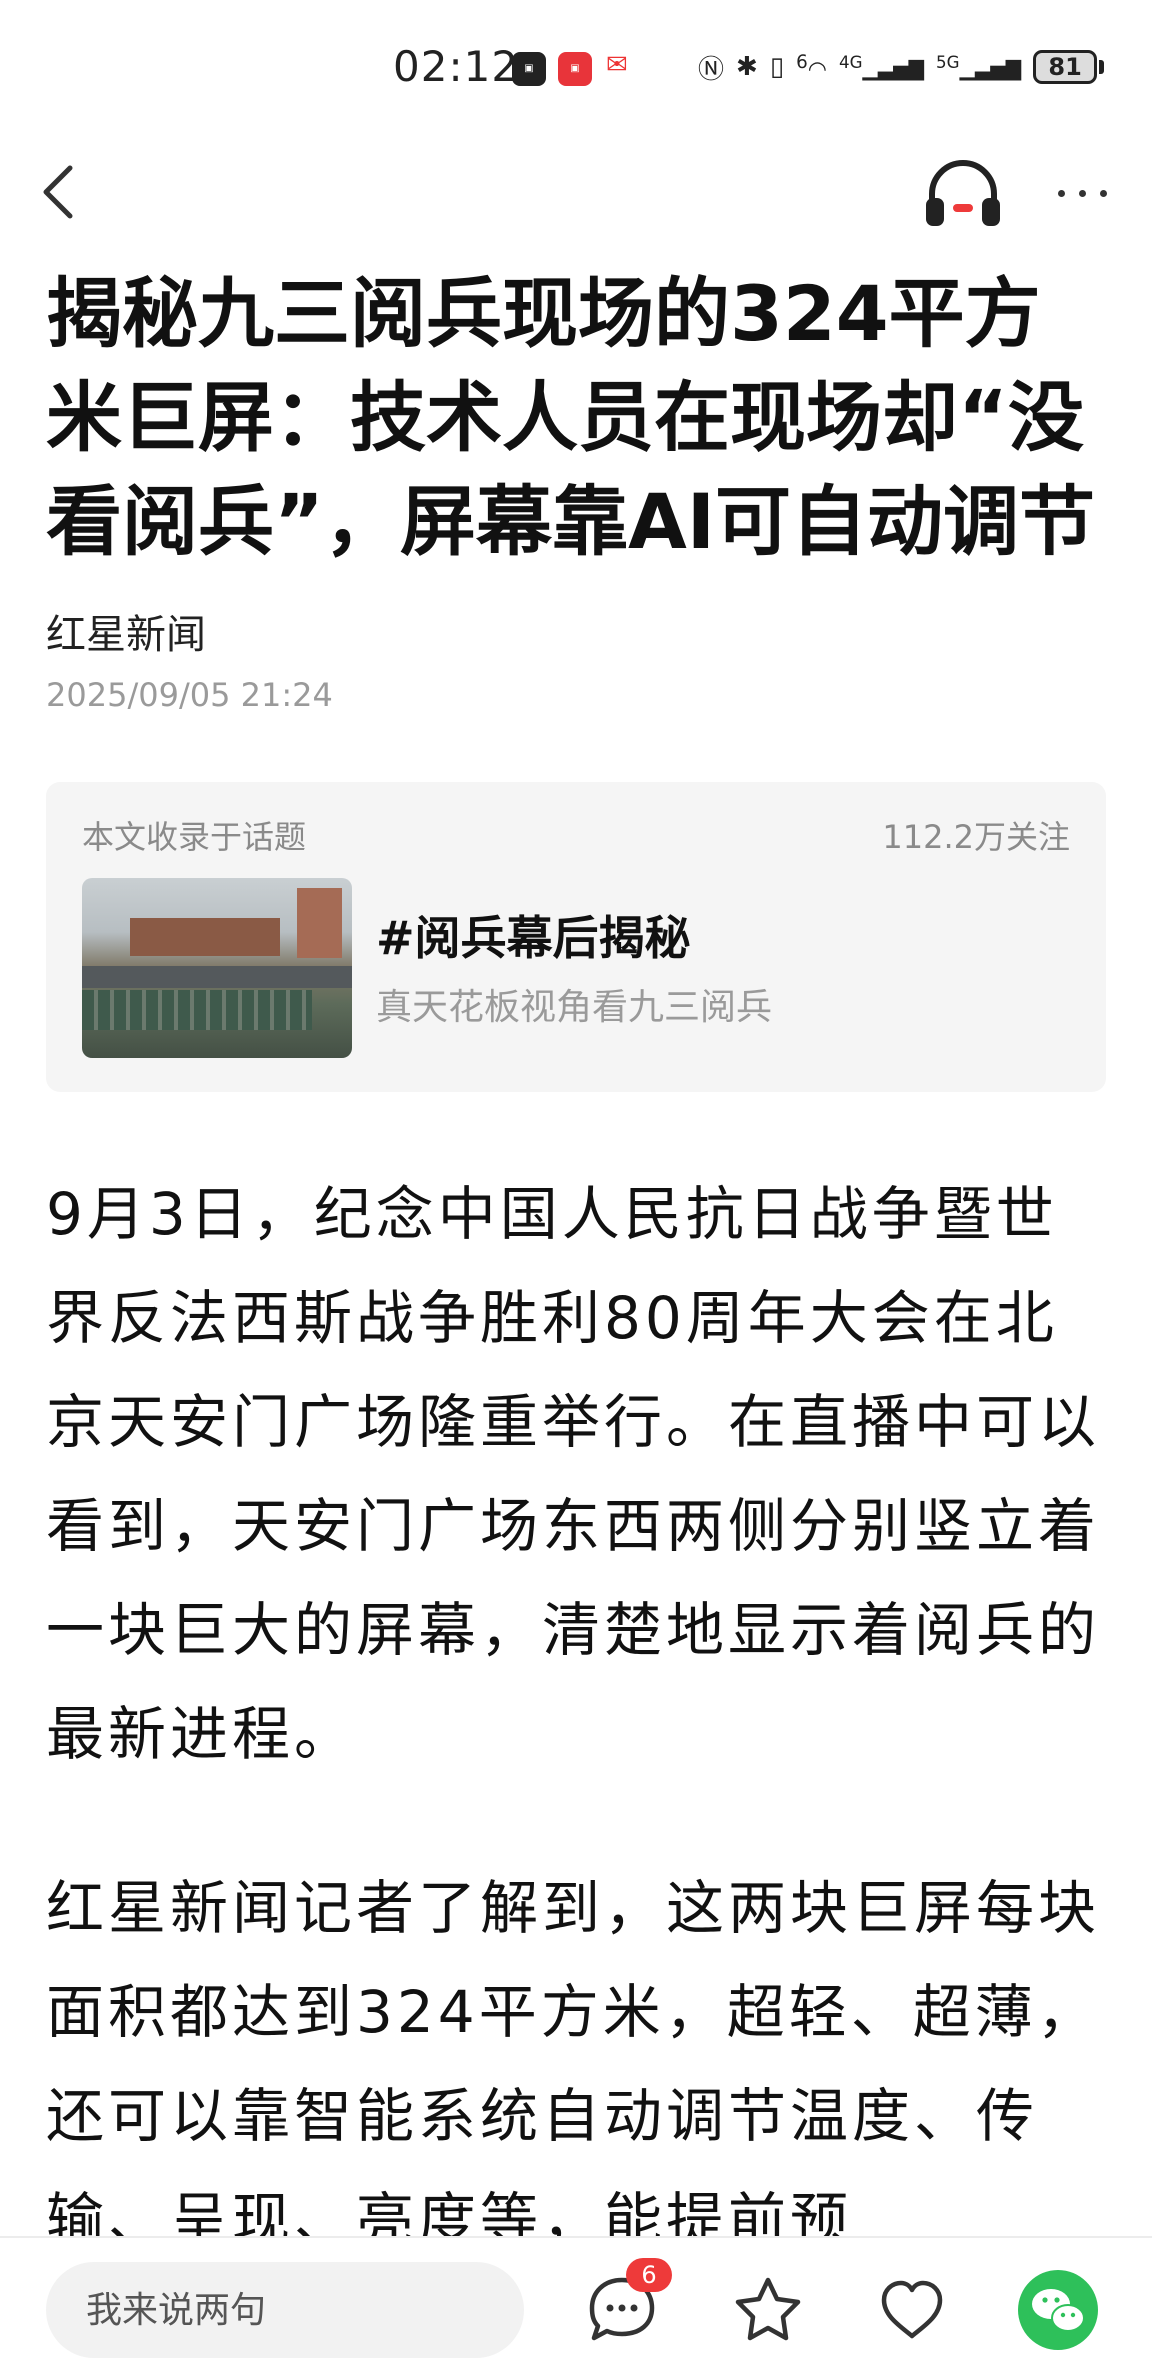 Image resolution: width=1152 pixels, height=2378 pixels. I want to click on headphone-icon, so click(963, 193).